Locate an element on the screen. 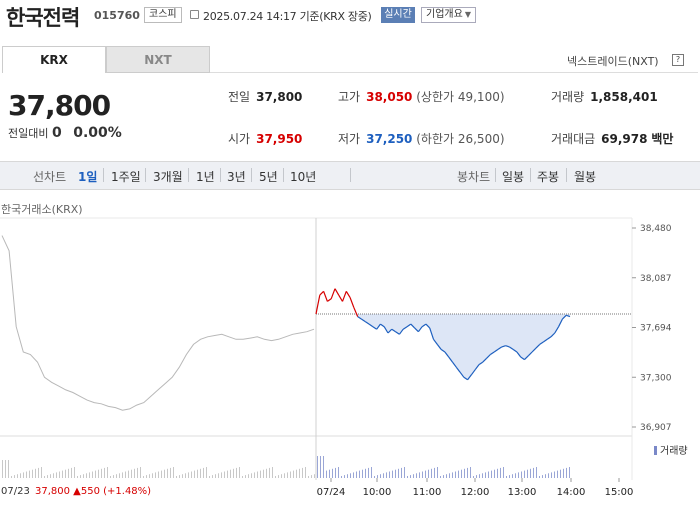 The width and height of the screenshot is (700, 505). tab-nxt: NXT is located at coordinates (158, 59).